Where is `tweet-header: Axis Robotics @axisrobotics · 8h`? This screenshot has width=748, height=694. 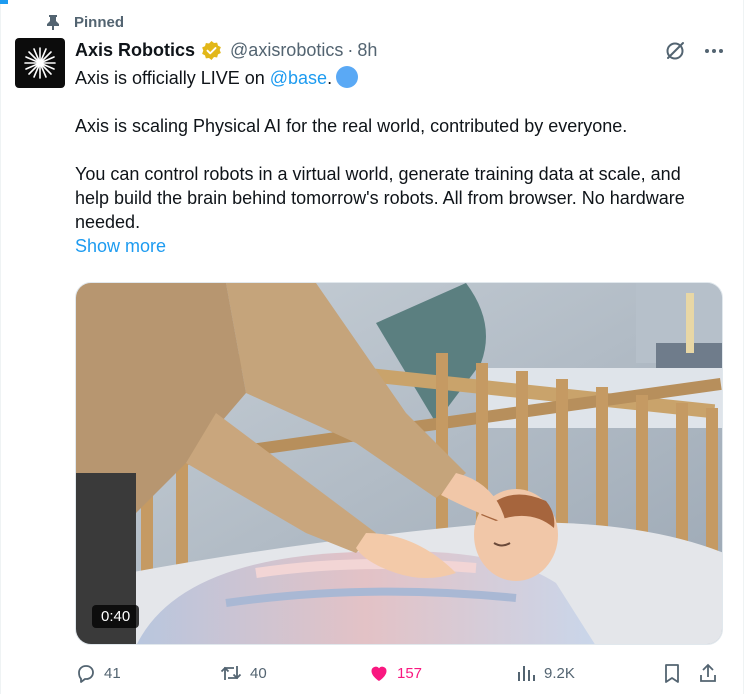
tweet-header: Axis Robotics @axisrobotics · 8h is located at coordinates (226, 50).